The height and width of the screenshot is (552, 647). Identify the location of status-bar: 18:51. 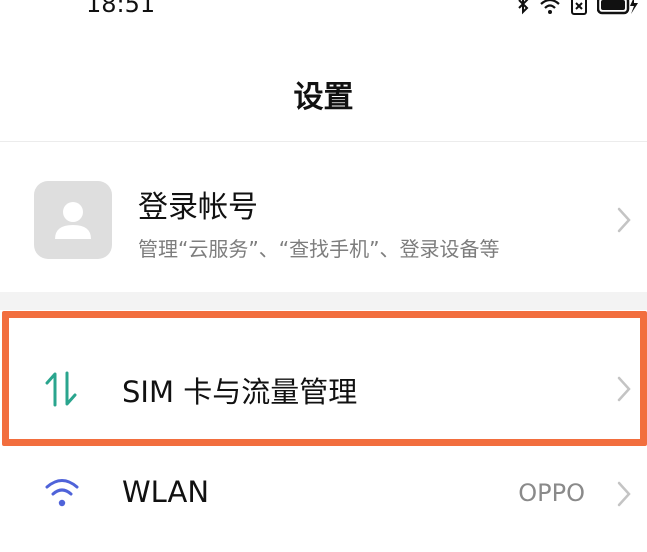
(323, 9).